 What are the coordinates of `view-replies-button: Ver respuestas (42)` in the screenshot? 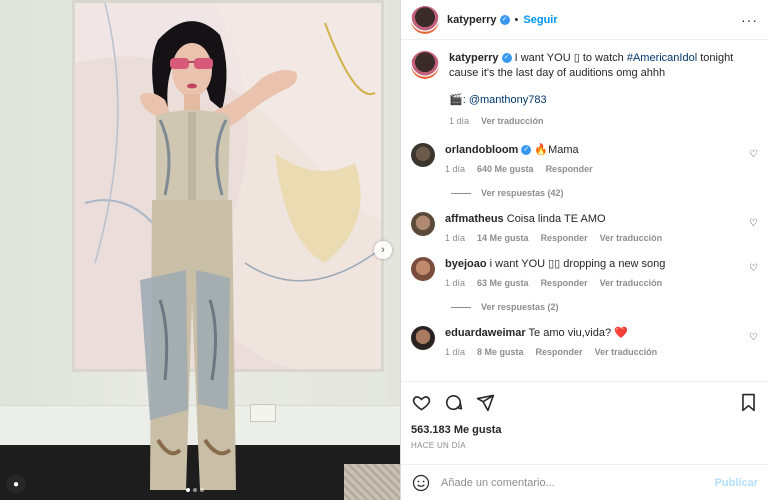 It's located at (604, 193).